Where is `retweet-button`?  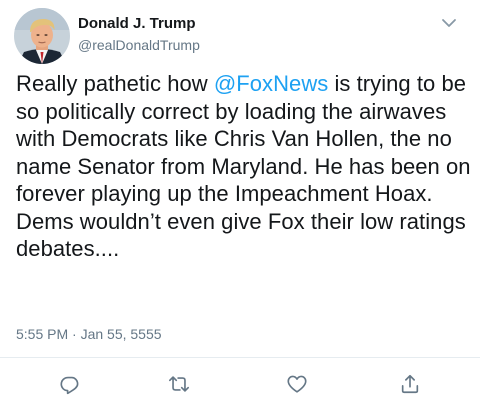
retweet-button is located at coordinates (179, 384).